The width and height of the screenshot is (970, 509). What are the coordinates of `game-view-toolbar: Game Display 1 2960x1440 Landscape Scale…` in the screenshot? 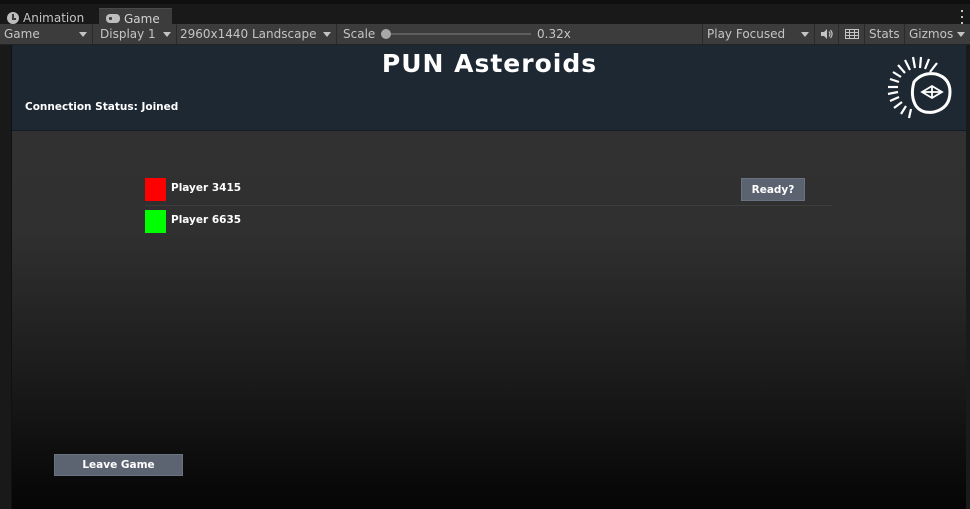 It's located at (485, 34).